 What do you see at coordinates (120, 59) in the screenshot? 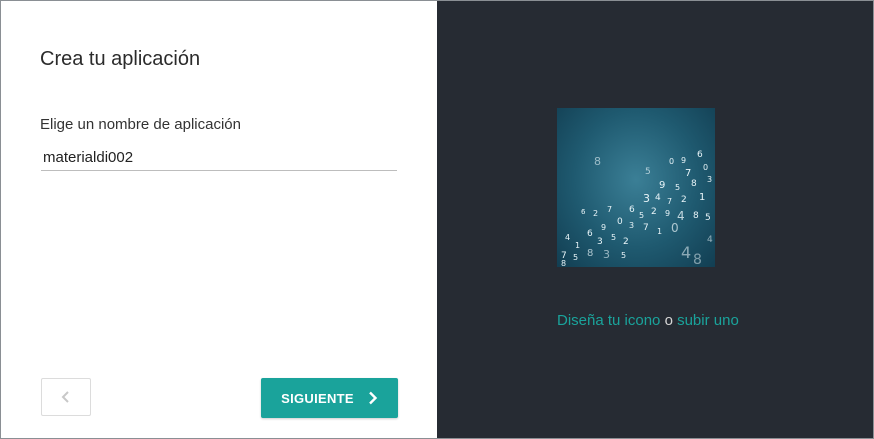
I see `dialog-title: Crea tu aplicación` at bounding box center [120, 59].